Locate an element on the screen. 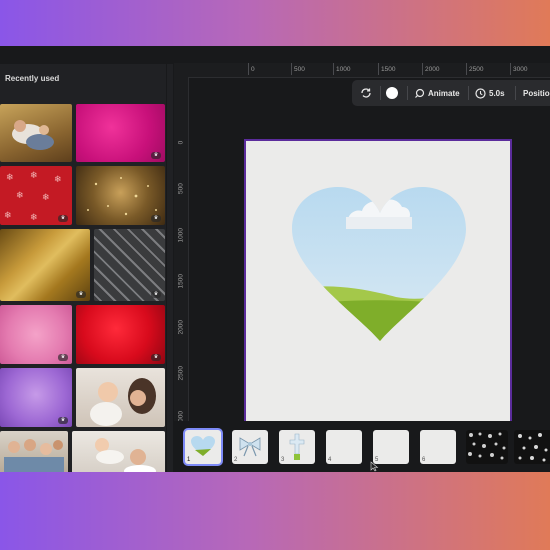 This screenshot has width=550, height=550. white-color-icon is located at coordinates (392, 93).